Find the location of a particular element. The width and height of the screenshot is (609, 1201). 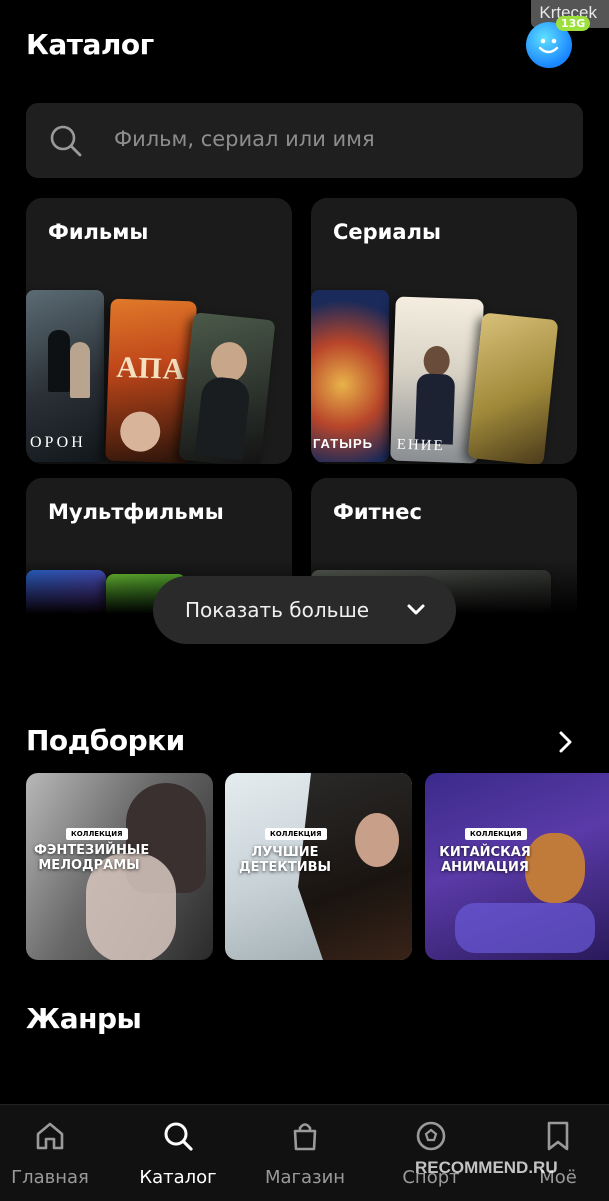

poster-image: ГАТЫРЬ is located at coordinates (350, 376).